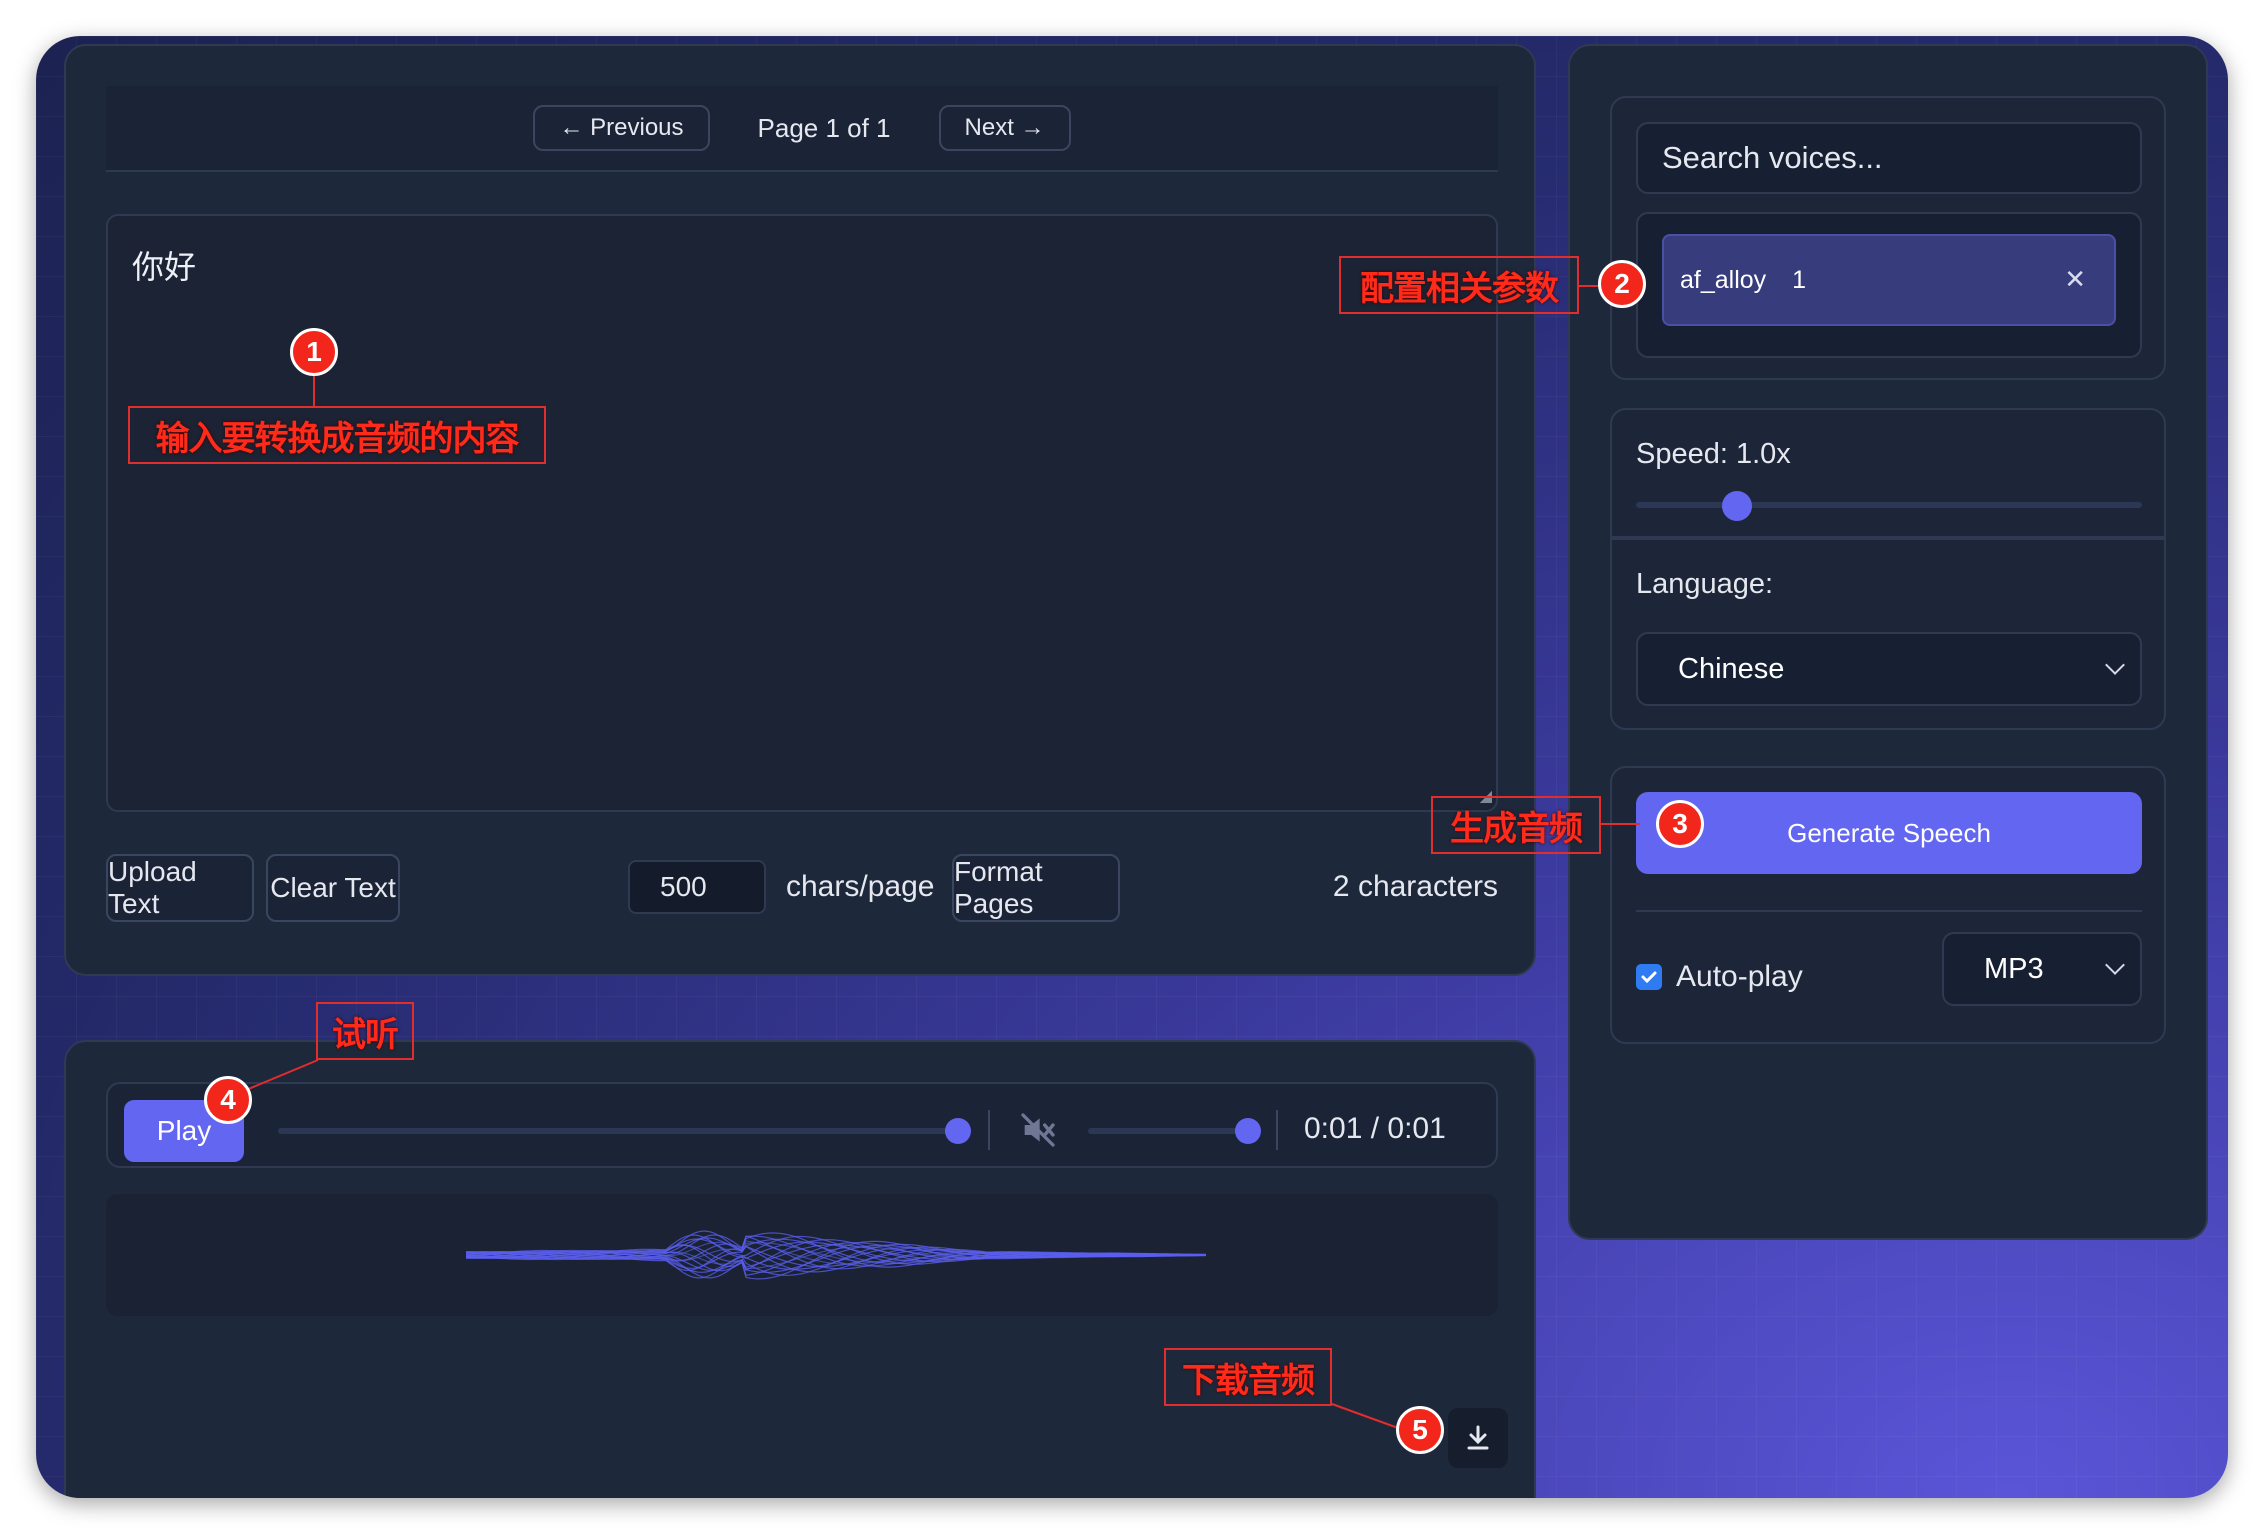 The image size is (2264, 1534). What do you see at coordinates (1889, 280) in the screenshot?
I see `voice-chip: af_alloy 1 ✕` at bounding box center [1889, 280].